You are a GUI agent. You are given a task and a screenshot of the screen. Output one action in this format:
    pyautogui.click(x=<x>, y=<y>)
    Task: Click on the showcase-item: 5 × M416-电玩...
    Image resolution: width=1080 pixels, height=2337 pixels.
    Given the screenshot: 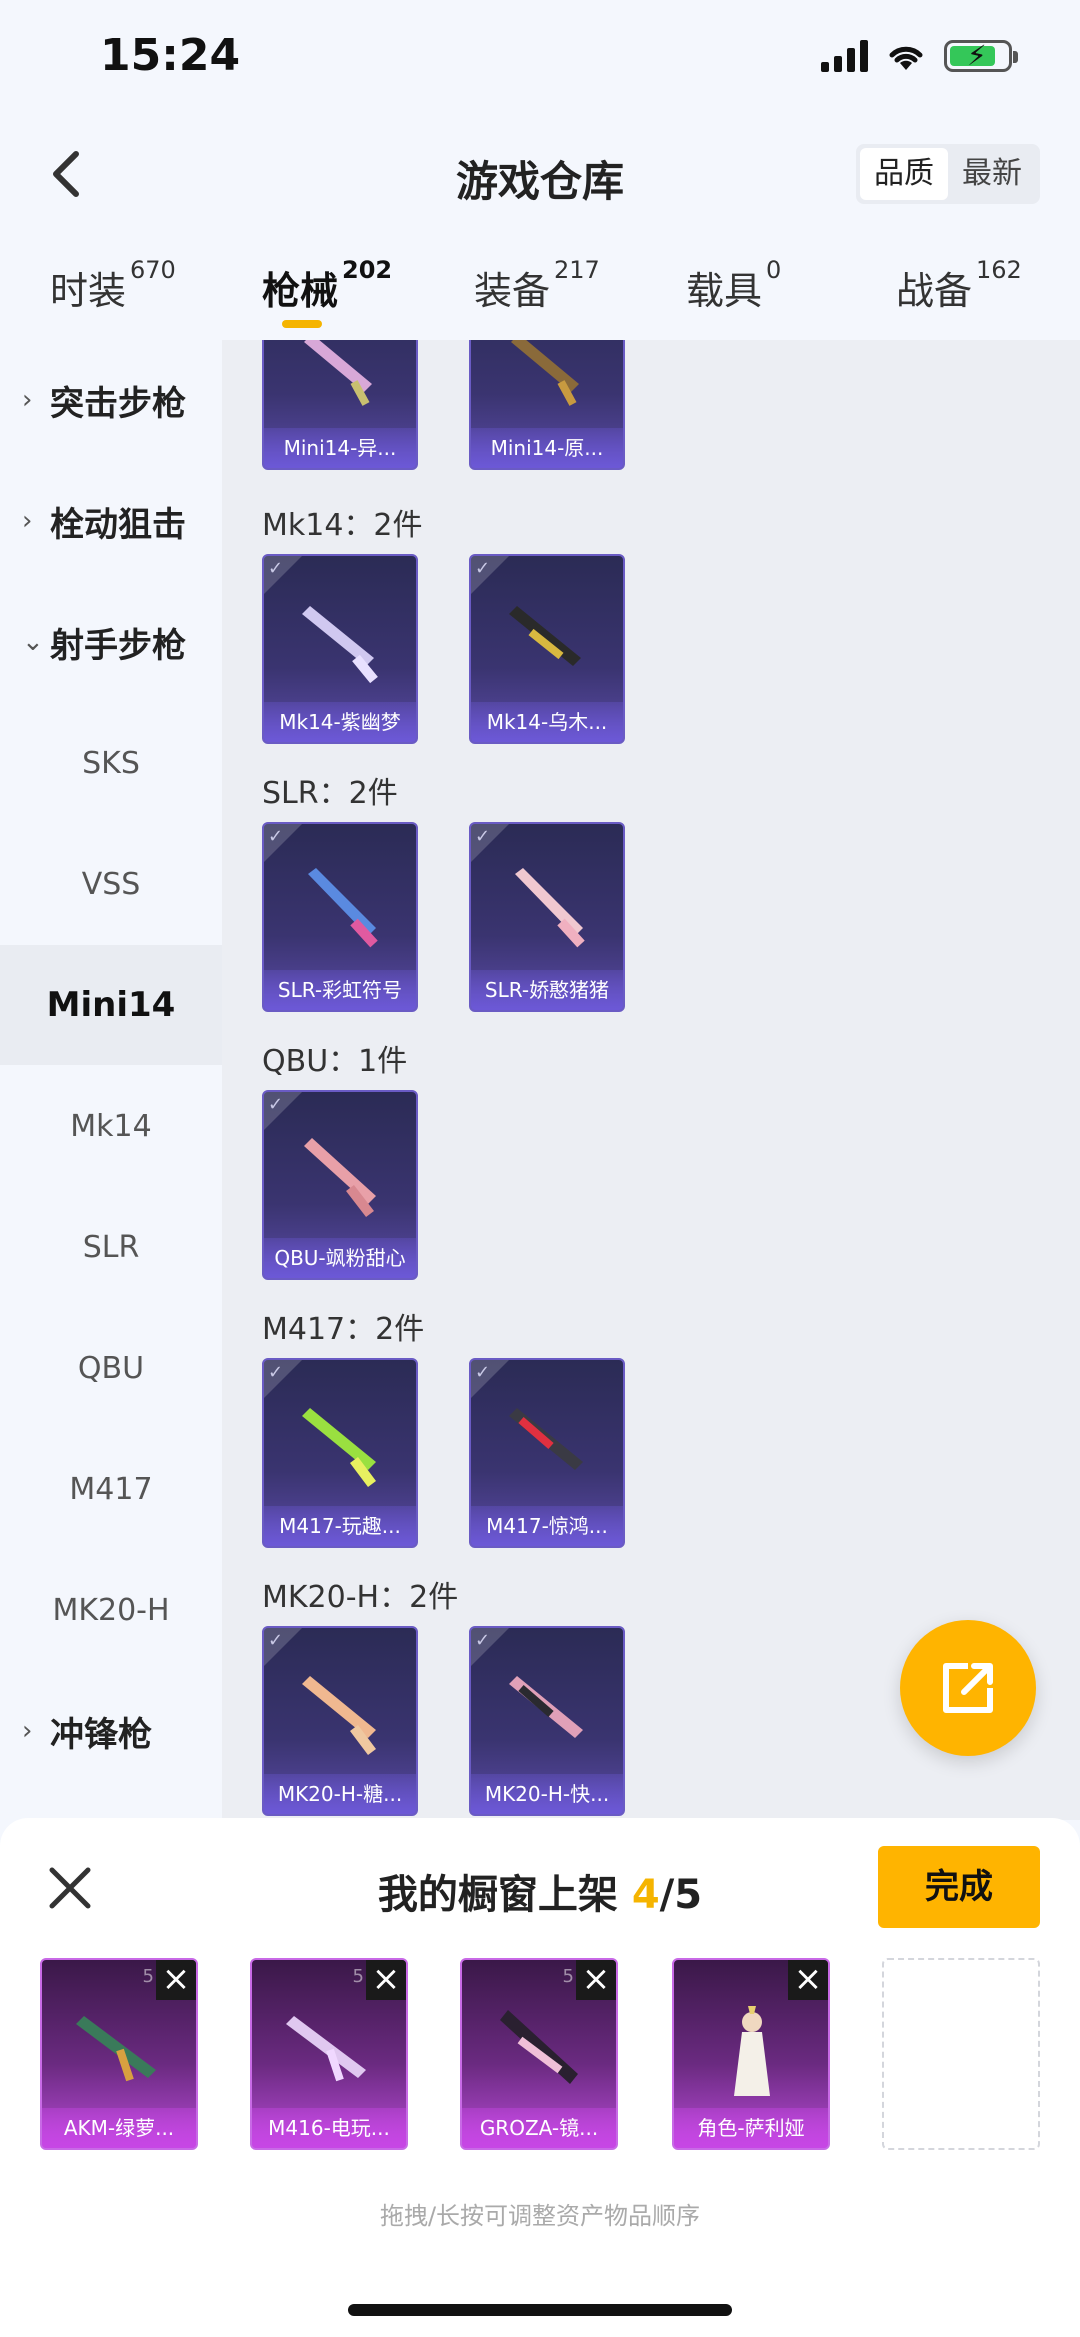 What is the action you would take?
    pyautogui.click(x=329, y=2054)
    